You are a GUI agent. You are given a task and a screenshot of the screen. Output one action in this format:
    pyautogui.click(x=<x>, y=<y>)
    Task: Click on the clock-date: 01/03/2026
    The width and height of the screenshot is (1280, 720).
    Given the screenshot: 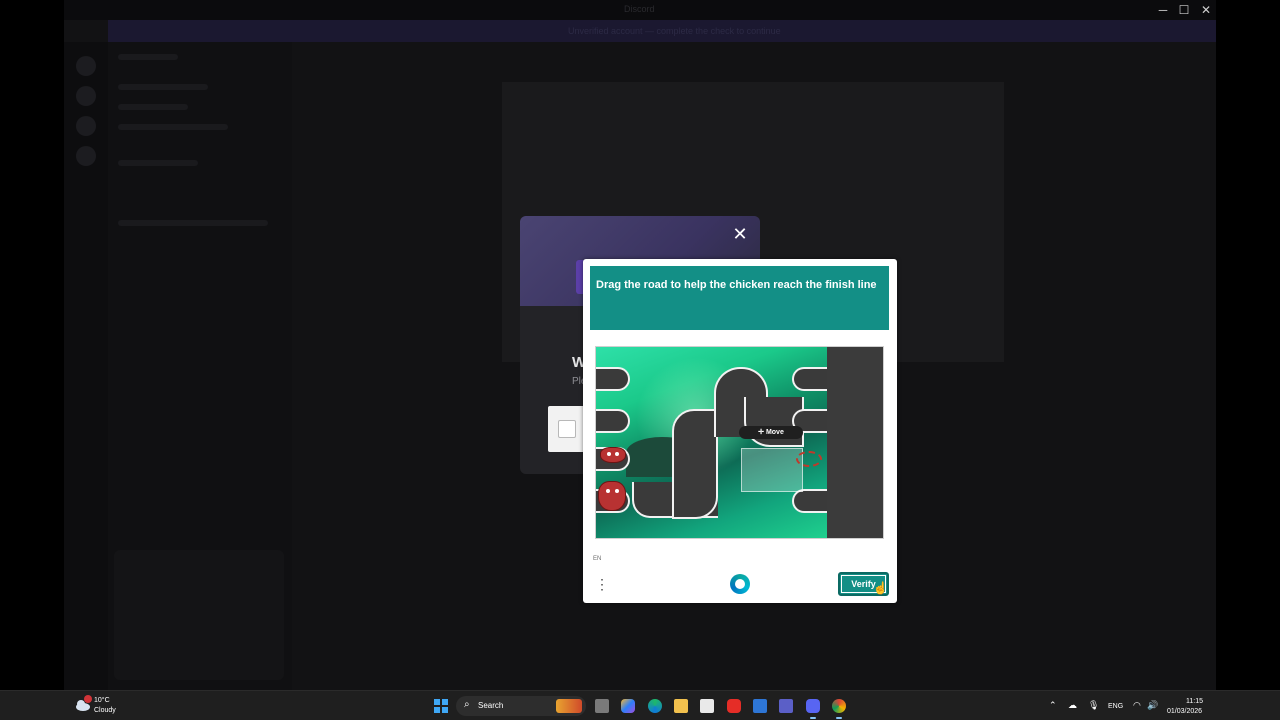 What is the action you would take?
    pyautogui.click(x=1184, y=711)
    